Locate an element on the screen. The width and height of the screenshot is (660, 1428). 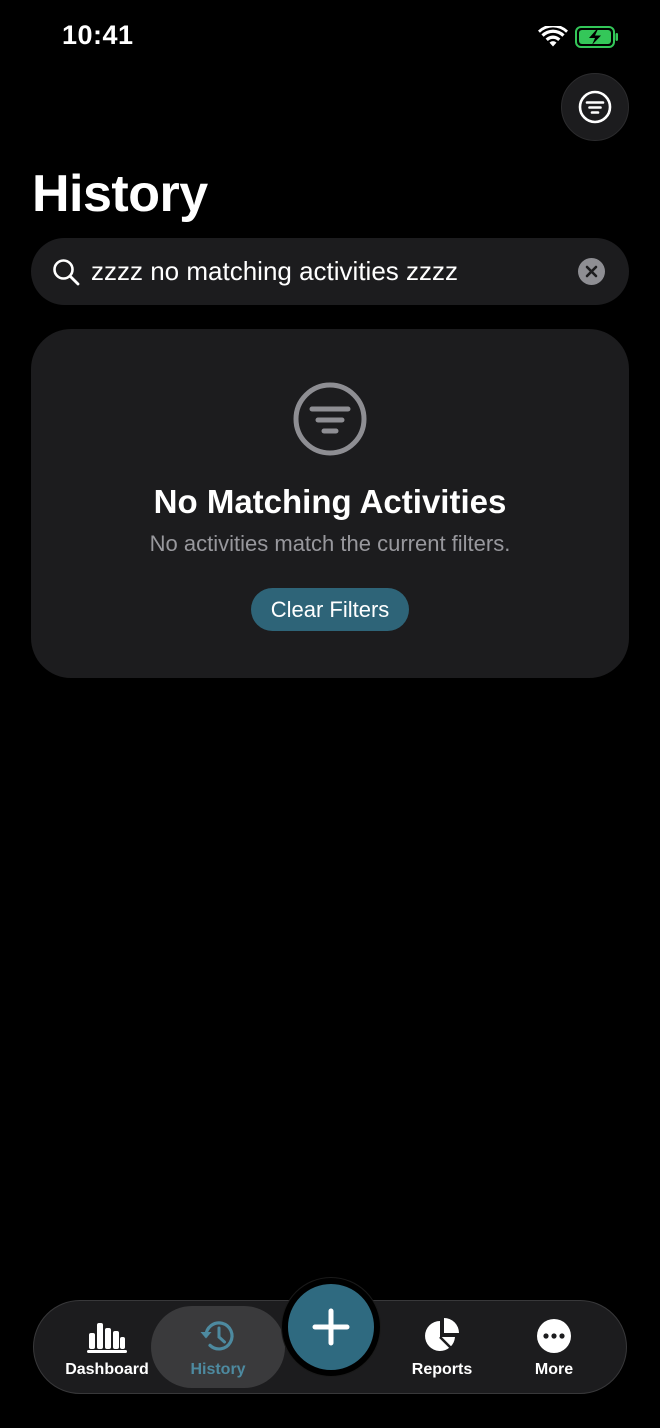
battery-charging-icon is located at coordinates (596, 37).